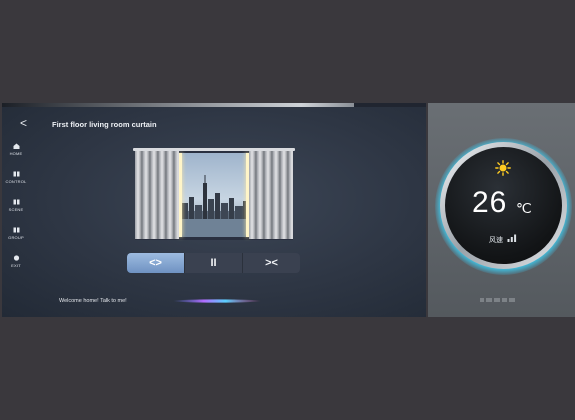 The image size is (575, 420). Describe the element at coordinates (217, 301) in the screenshot. I see `voice-wave-icon` at that location.